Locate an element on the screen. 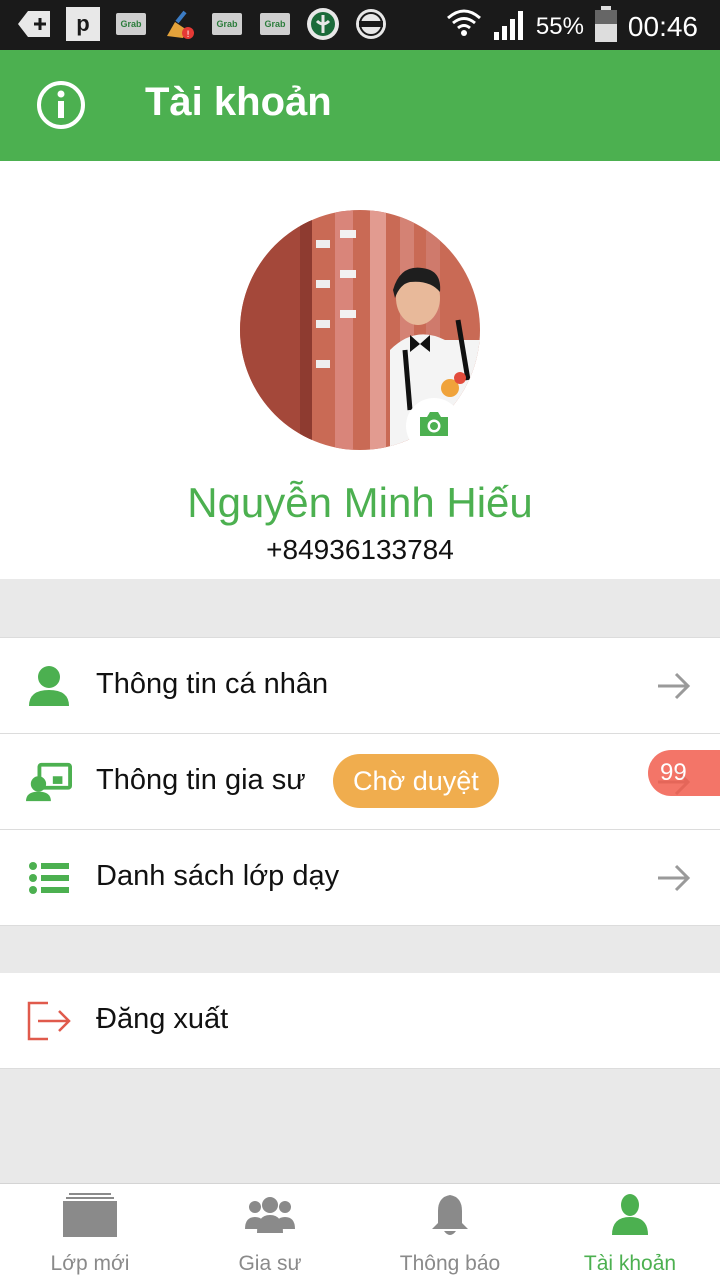 The height and width of the screenshot is (1281, 720). battery-percentage: 55% is located at coordinates (559, 26).